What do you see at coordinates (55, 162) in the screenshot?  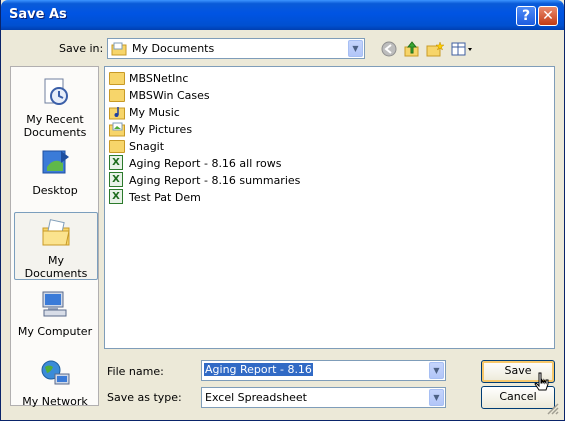 I see `desktop-icon` at bounding box center [55, 162].